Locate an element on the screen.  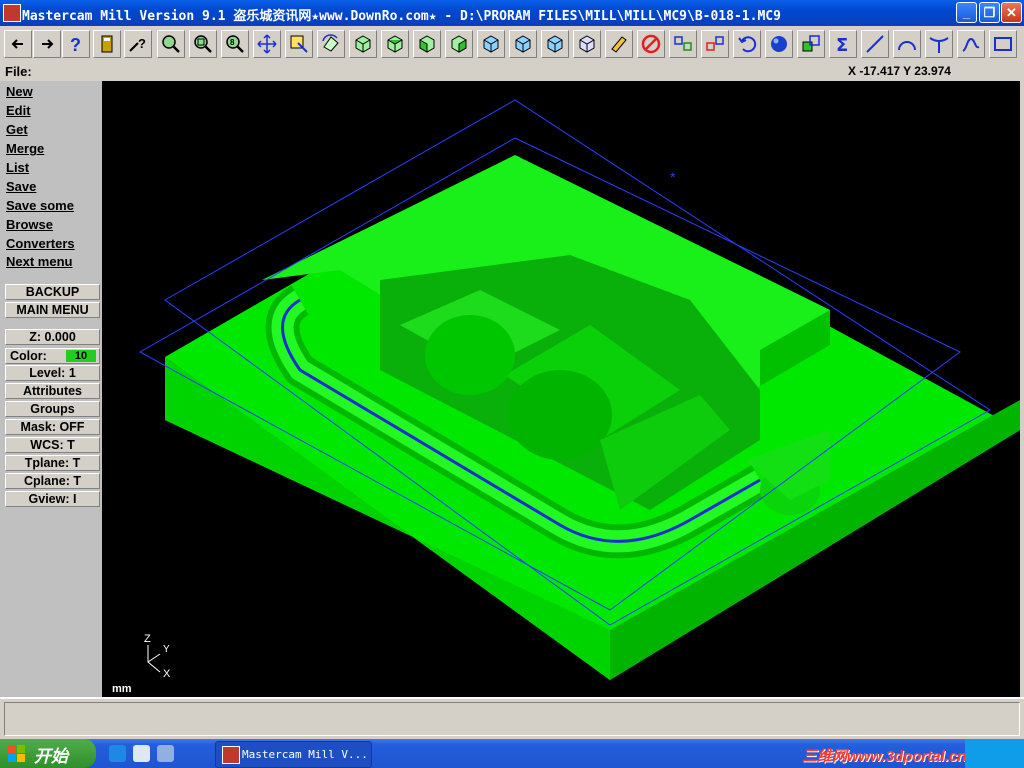
mastercam-app-icon is located at coordinates (12, 13).